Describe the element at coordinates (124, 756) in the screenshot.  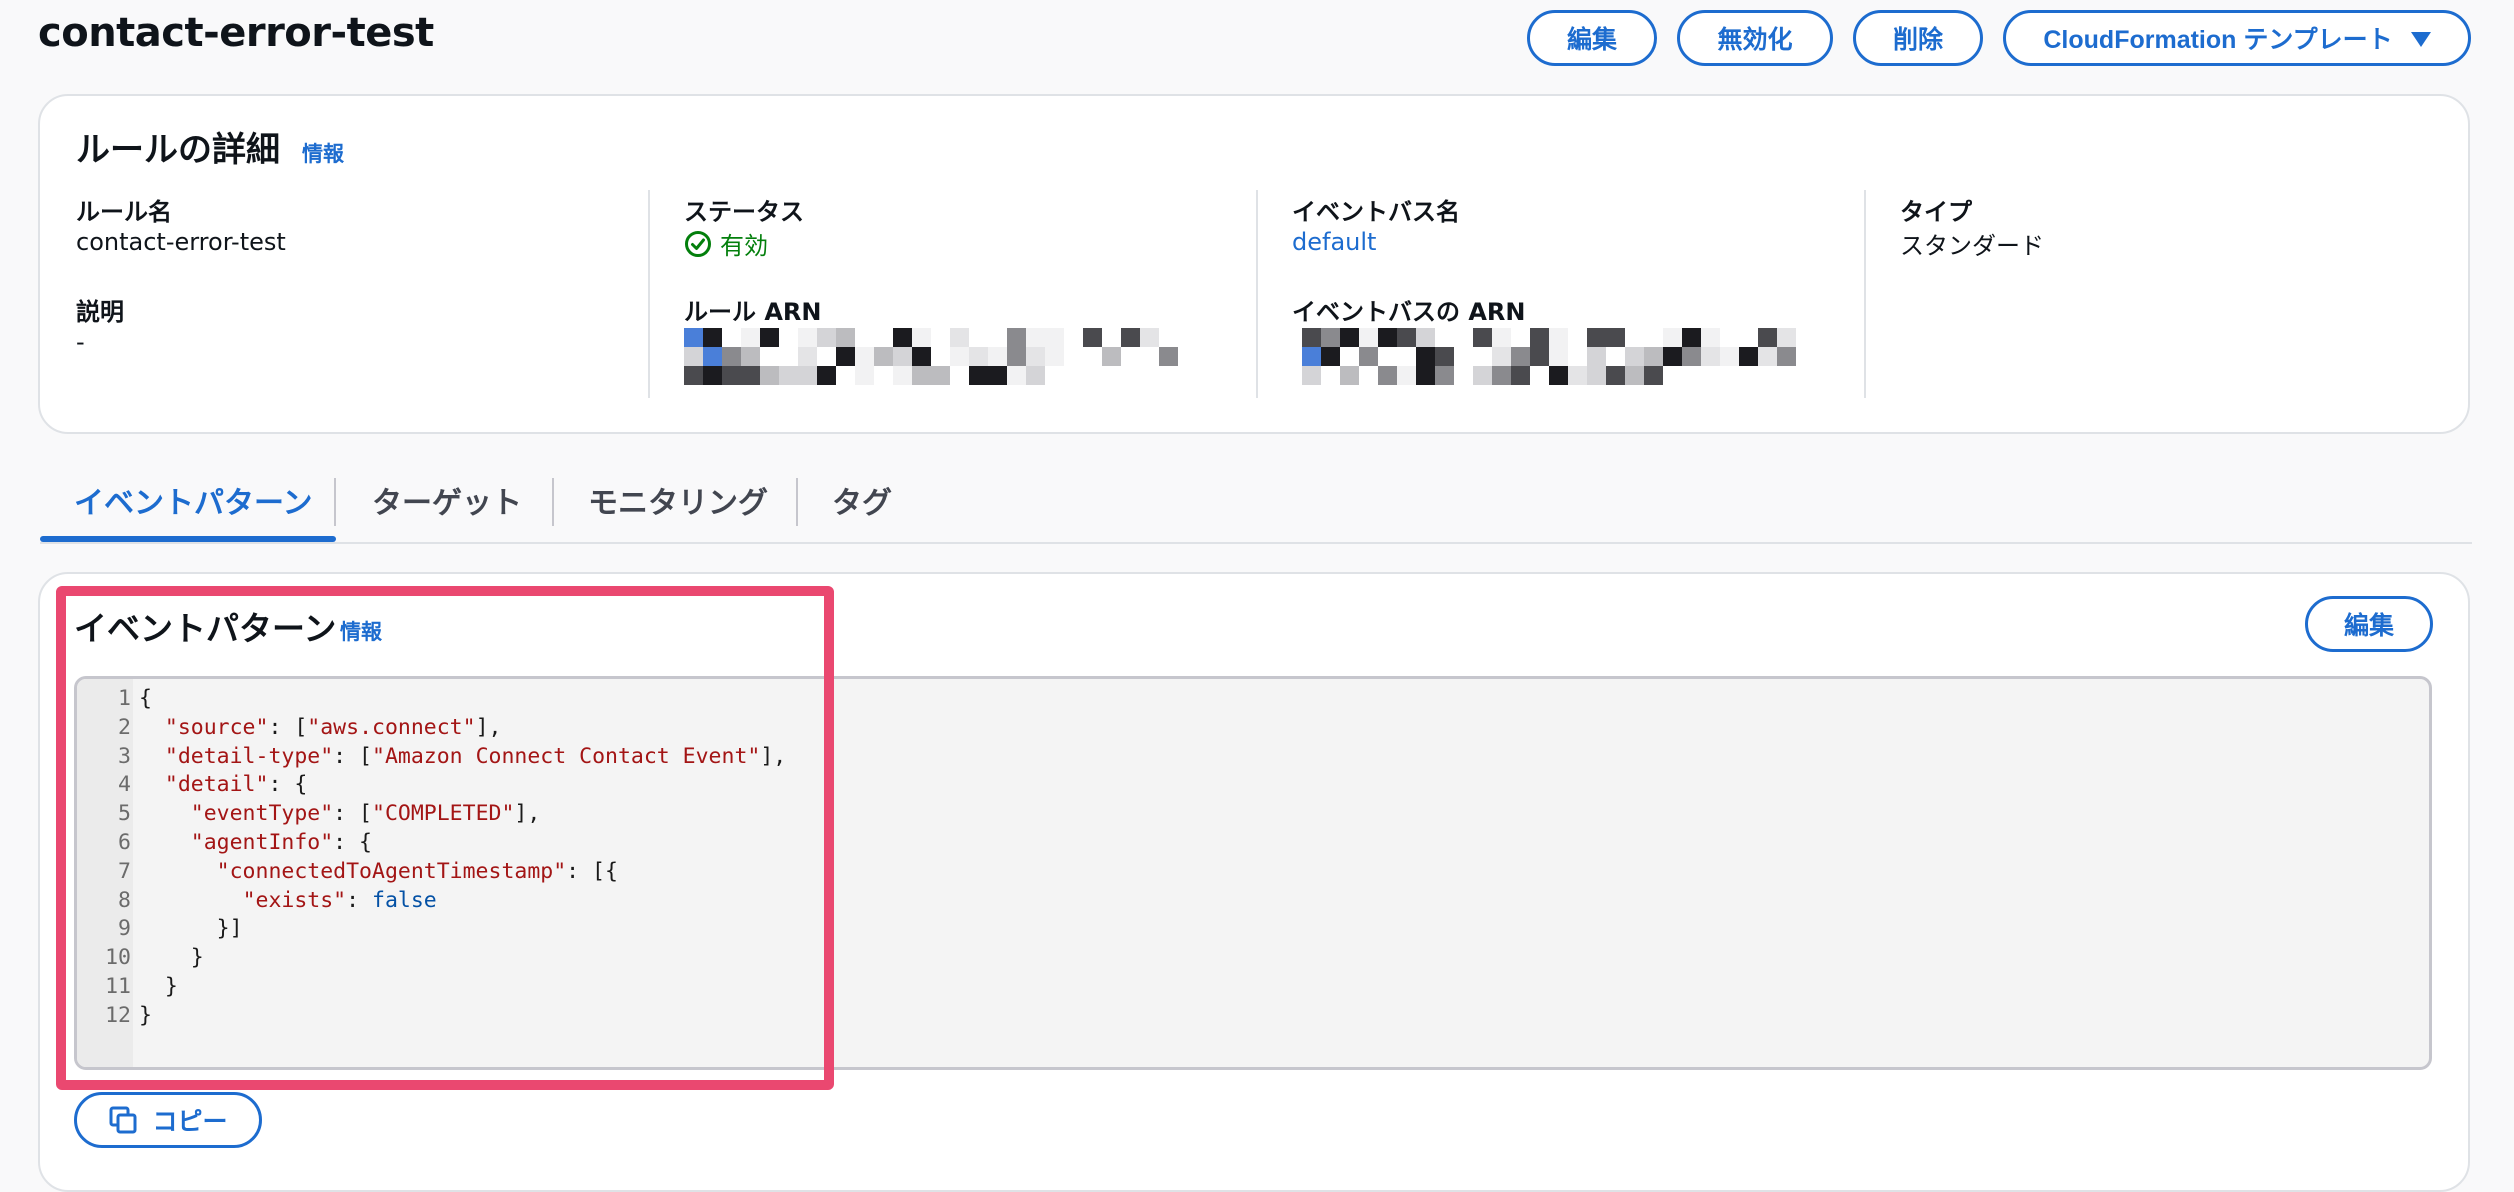
I see `line-number: 3` at that location.